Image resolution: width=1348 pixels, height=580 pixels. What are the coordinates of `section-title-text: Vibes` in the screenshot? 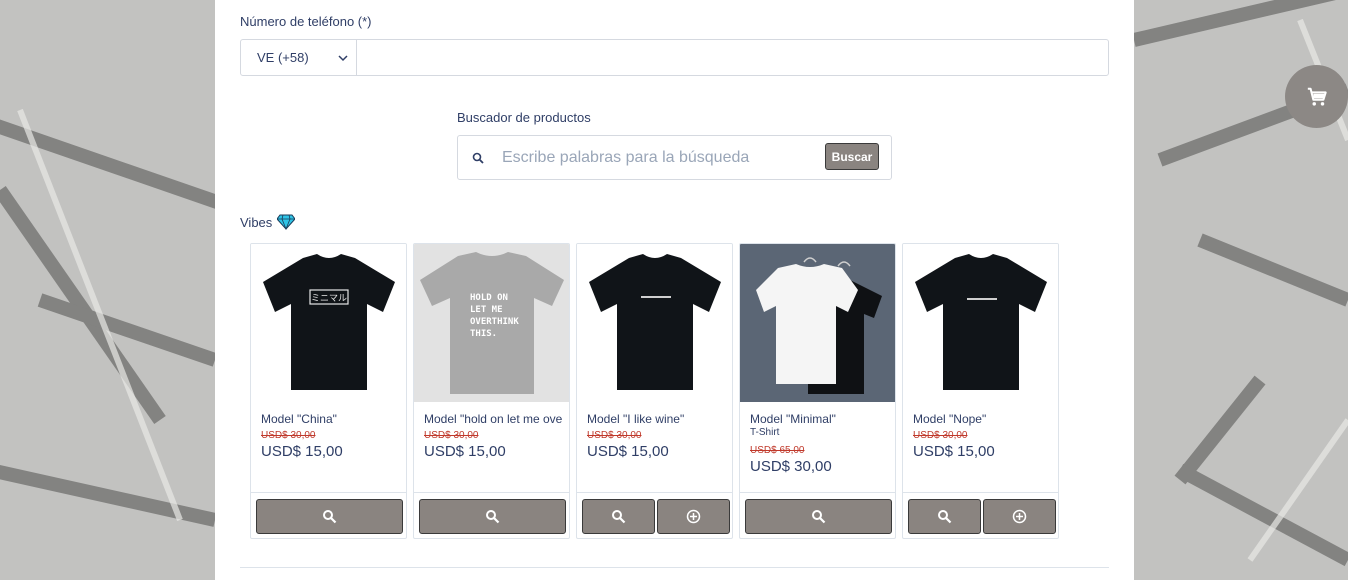 It's located at (256, 222).